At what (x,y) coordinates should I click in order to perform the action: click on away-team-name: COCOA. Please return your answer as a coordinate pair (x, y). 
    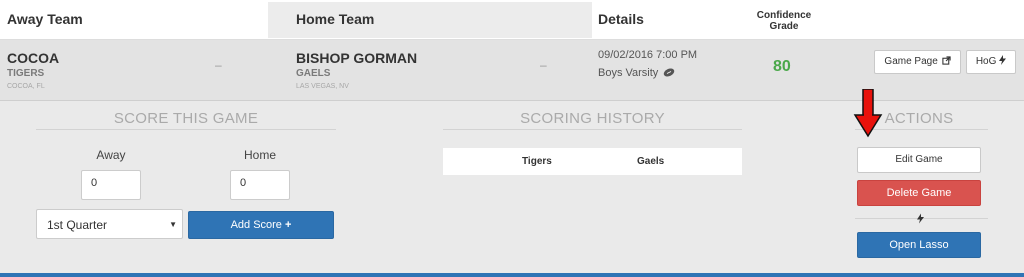
    Looking at the image, I should click on (33, 58).